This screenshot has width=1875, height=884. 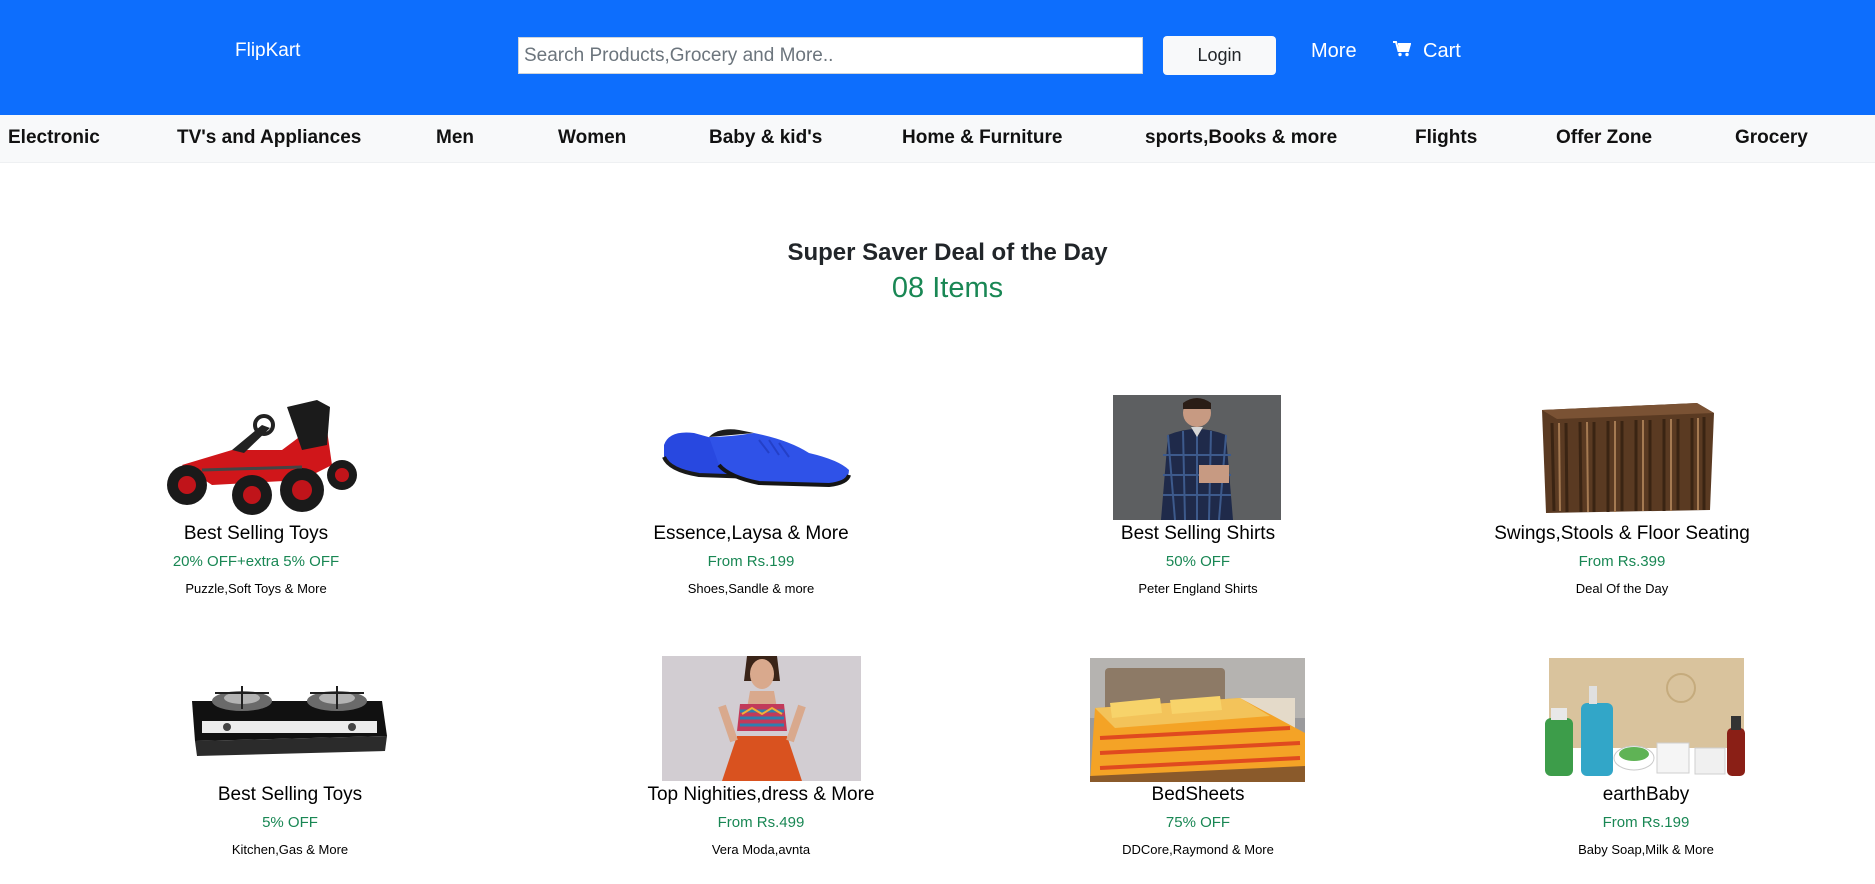 I want to click on gas-stove-image, so click(x=288, y=721).